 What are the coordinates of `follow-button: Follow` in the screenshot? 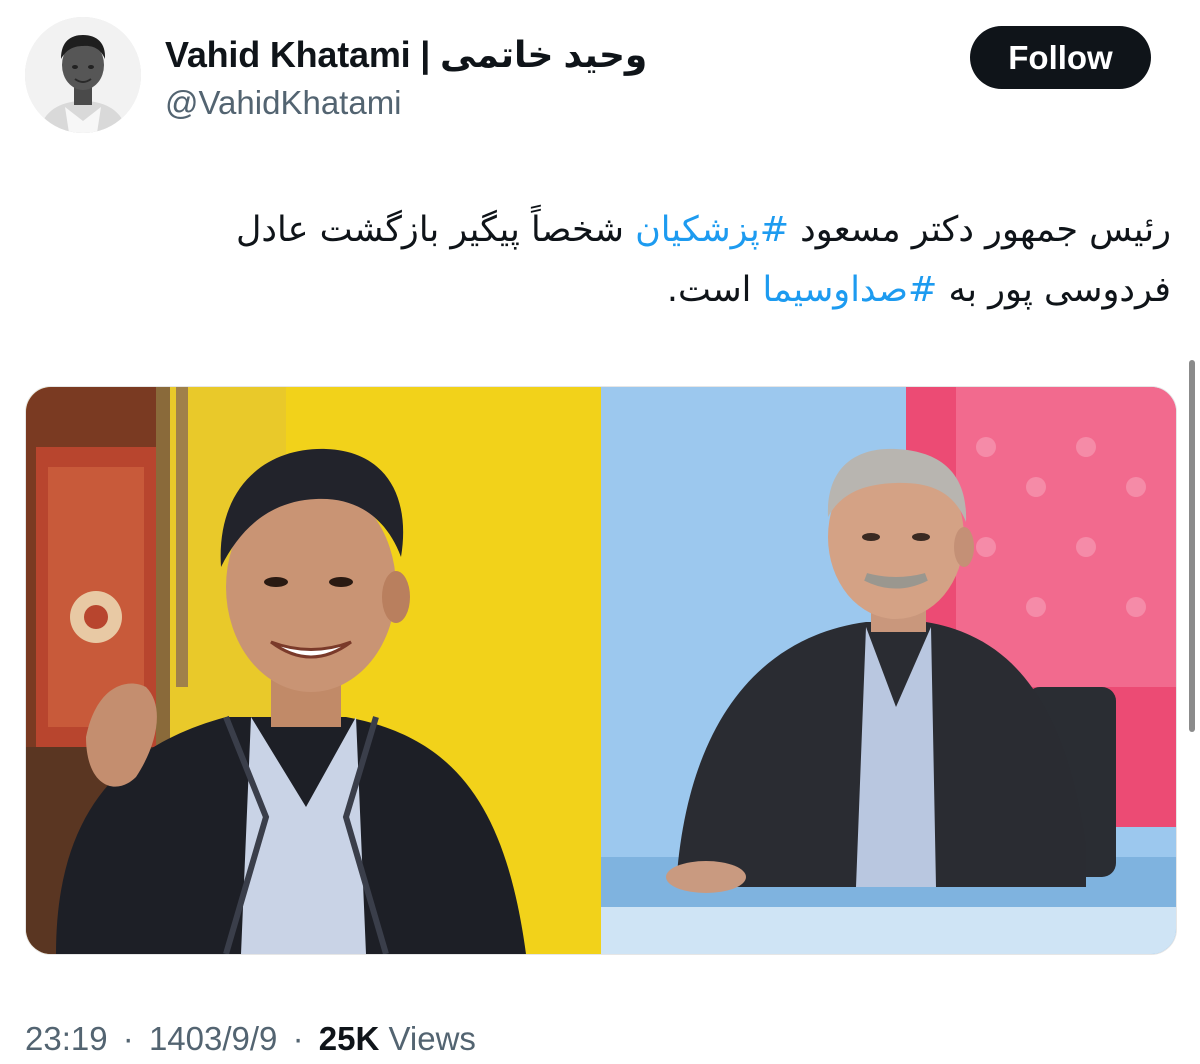 It's located at (1060, 57).